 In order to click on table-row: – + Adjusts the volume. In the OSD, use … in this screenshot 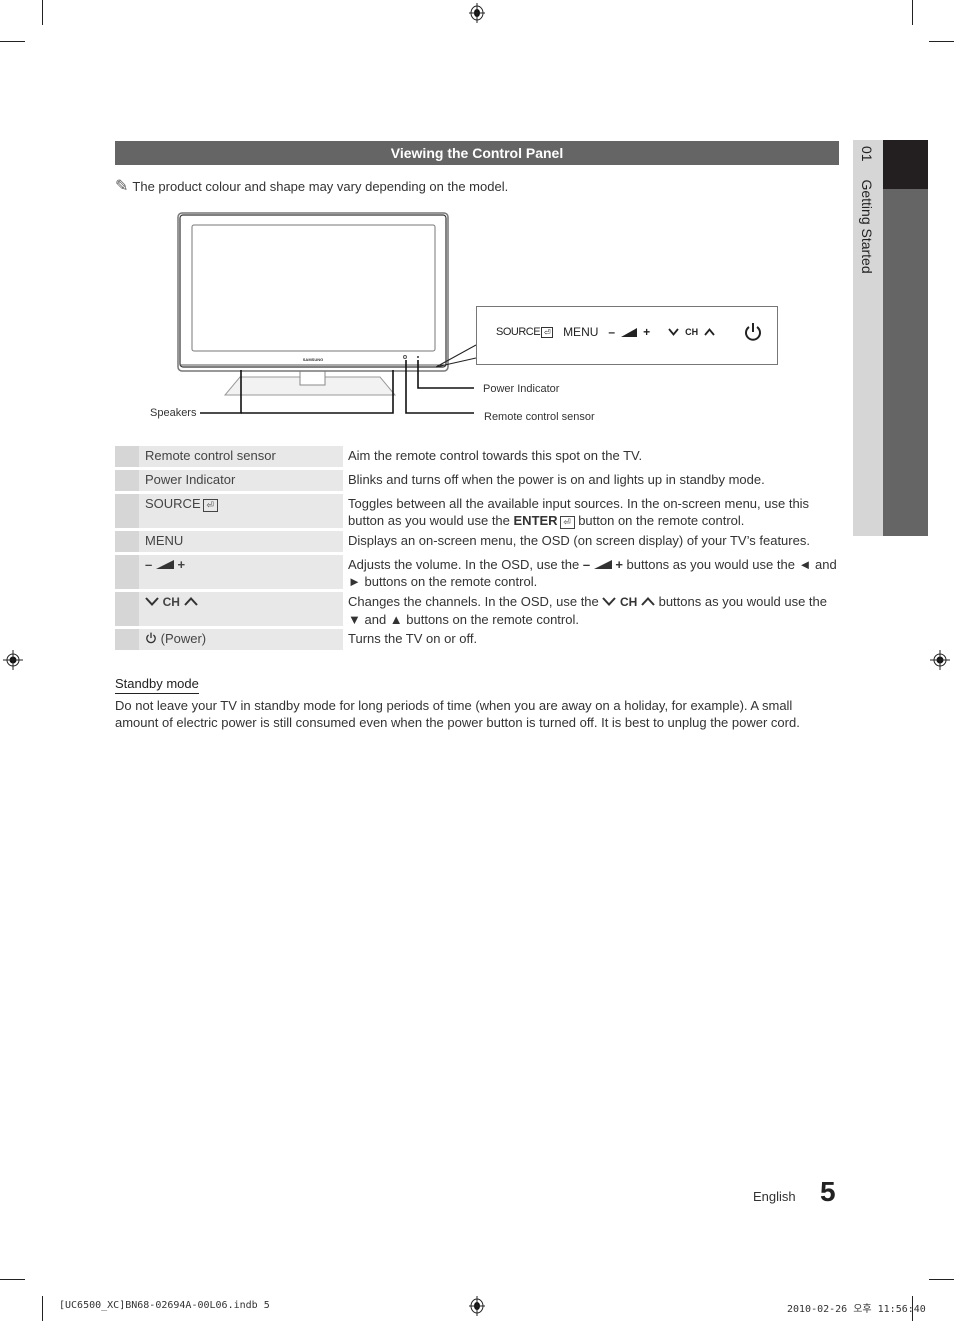, I will do `click(477, 572)`.